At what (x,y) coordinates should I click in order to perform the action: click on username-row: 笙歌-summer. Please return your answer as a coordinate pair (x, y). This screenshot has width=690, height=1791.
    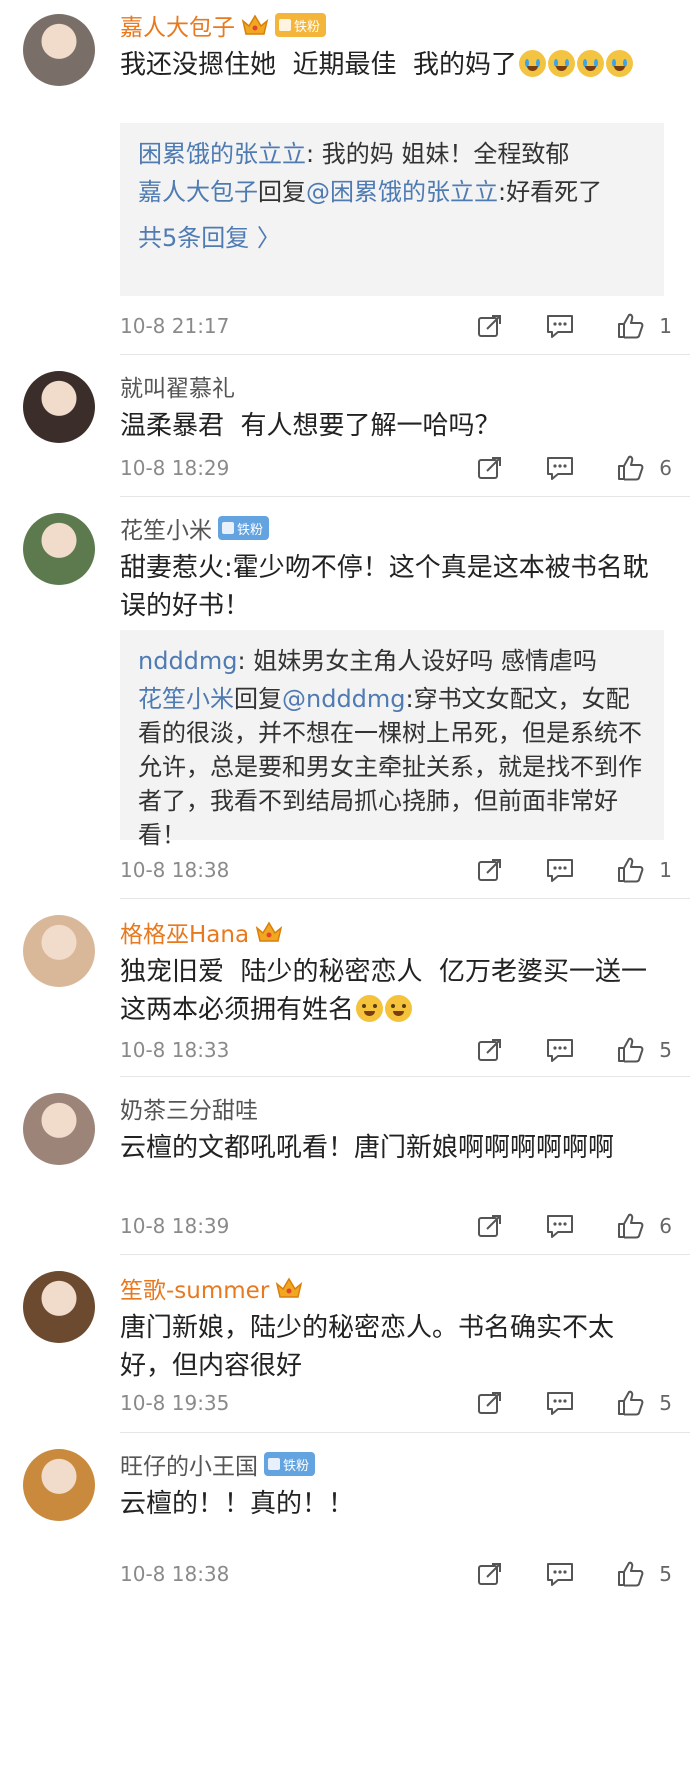
    Looking at the image, I should click on (211, 1288).